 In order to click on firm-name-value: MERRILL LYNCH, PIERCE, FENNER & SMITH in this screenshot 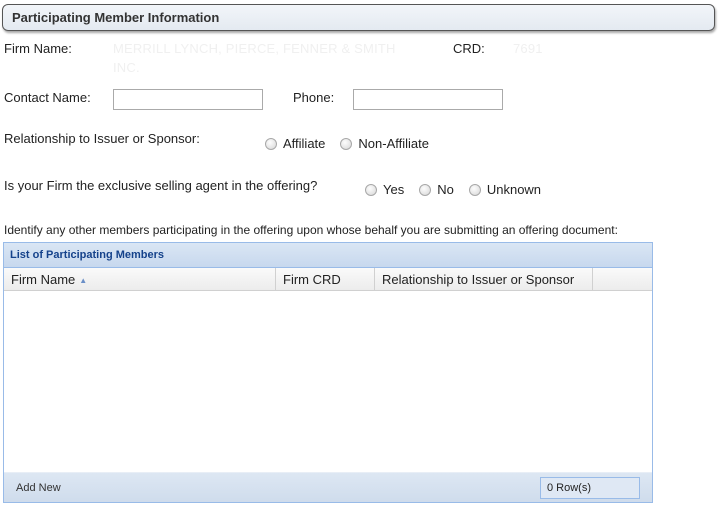, I will do `click(254, 48)`.